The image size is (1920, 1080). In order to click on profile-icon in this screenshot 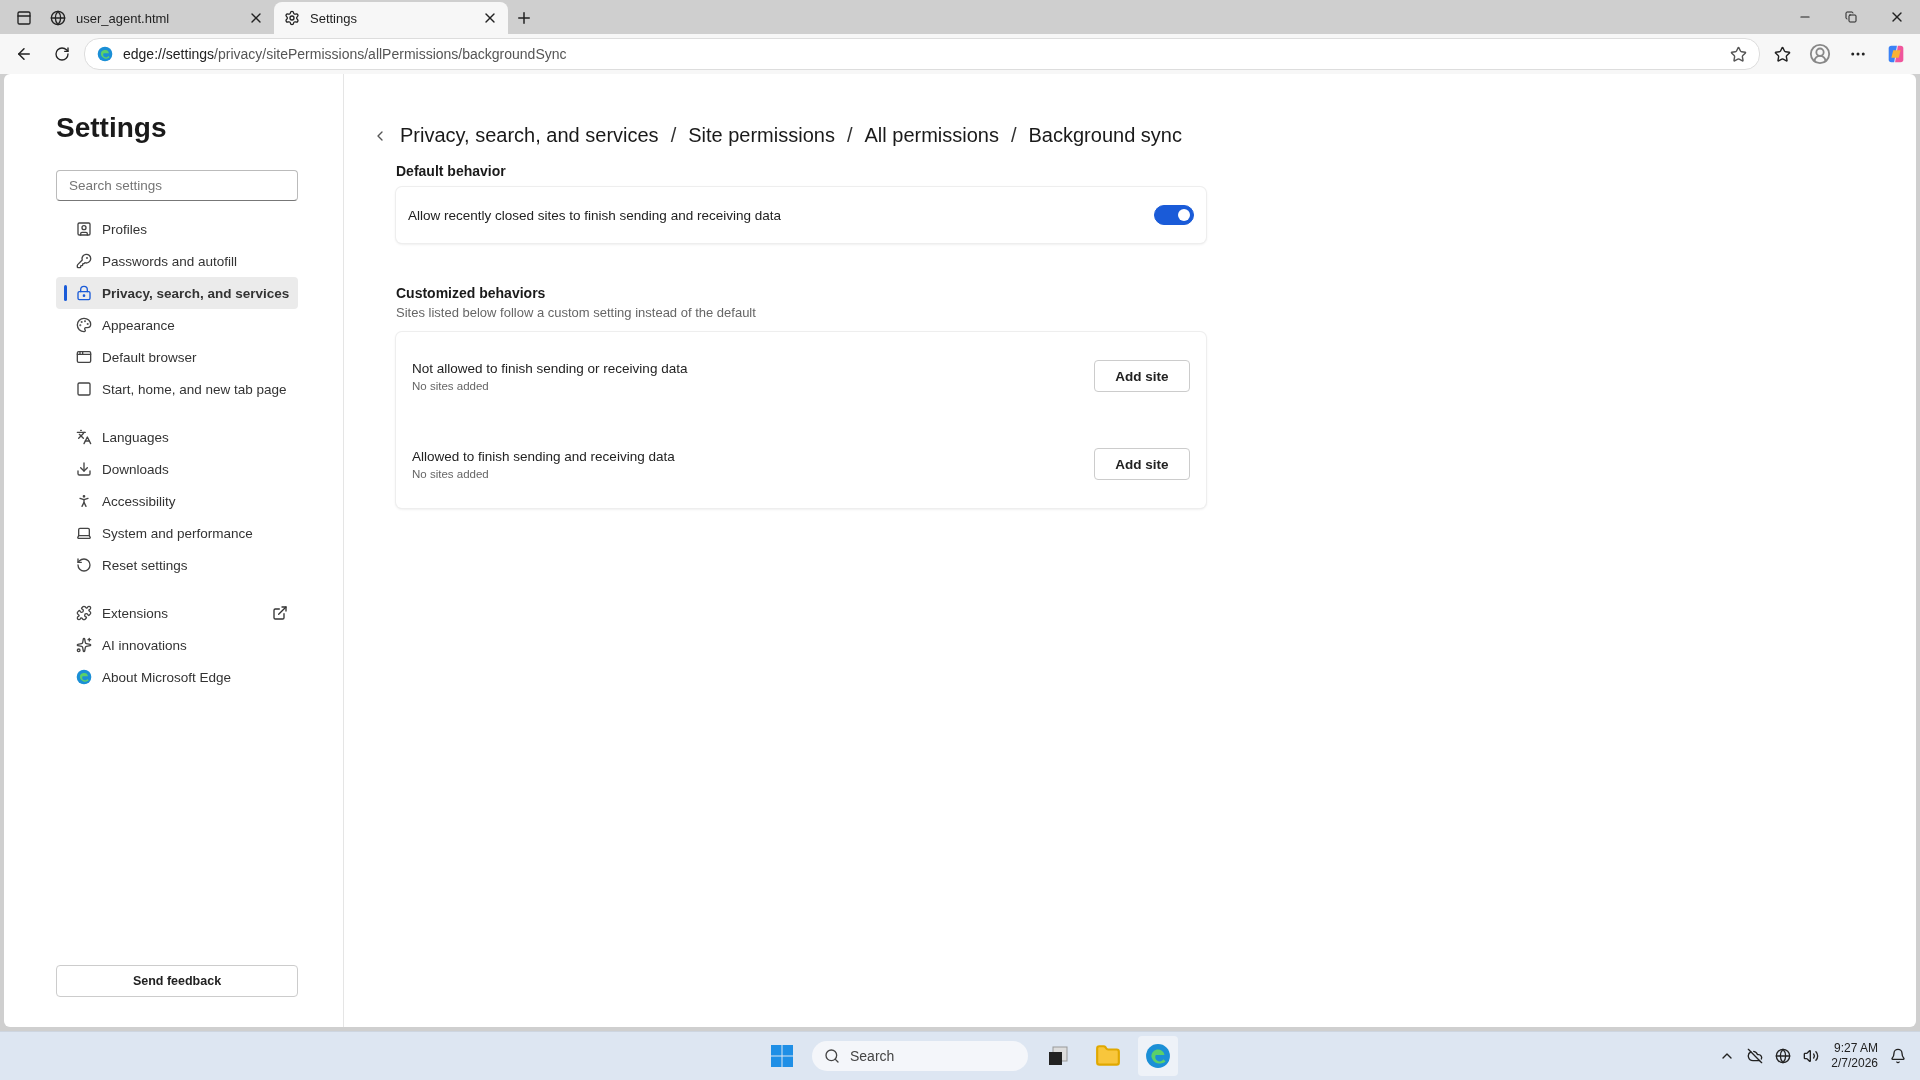, I will do `click(84, 229)`.